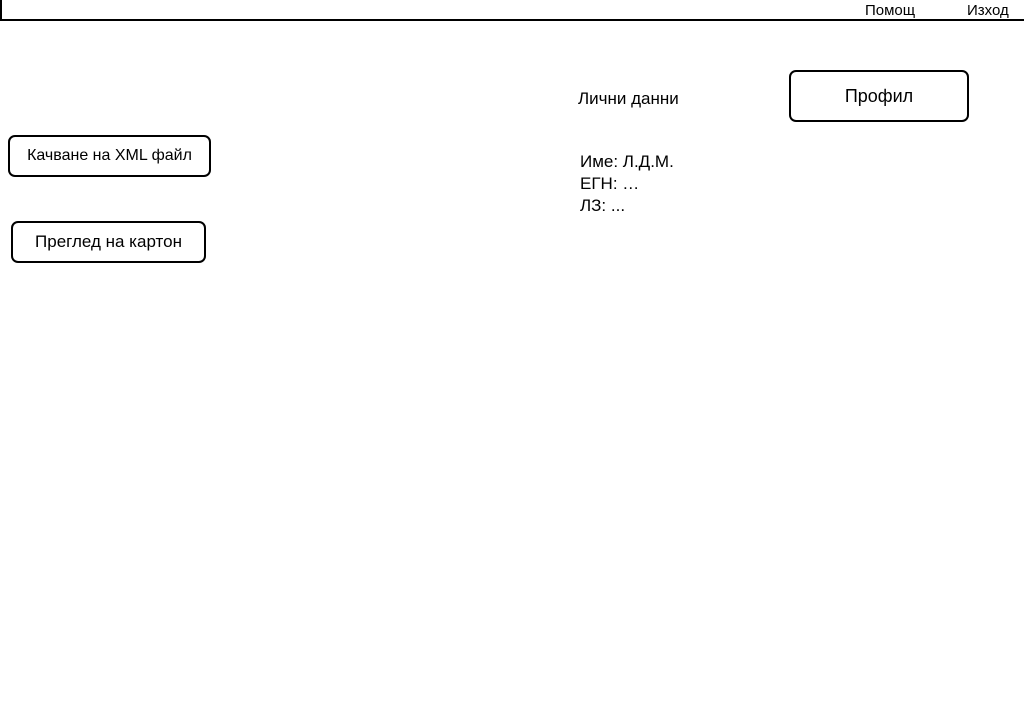 This screenshot has width=1024, height=701. Describe the element at coordinates (988, 11) in the screenshot. I see `logout-link: Изход` at that location.